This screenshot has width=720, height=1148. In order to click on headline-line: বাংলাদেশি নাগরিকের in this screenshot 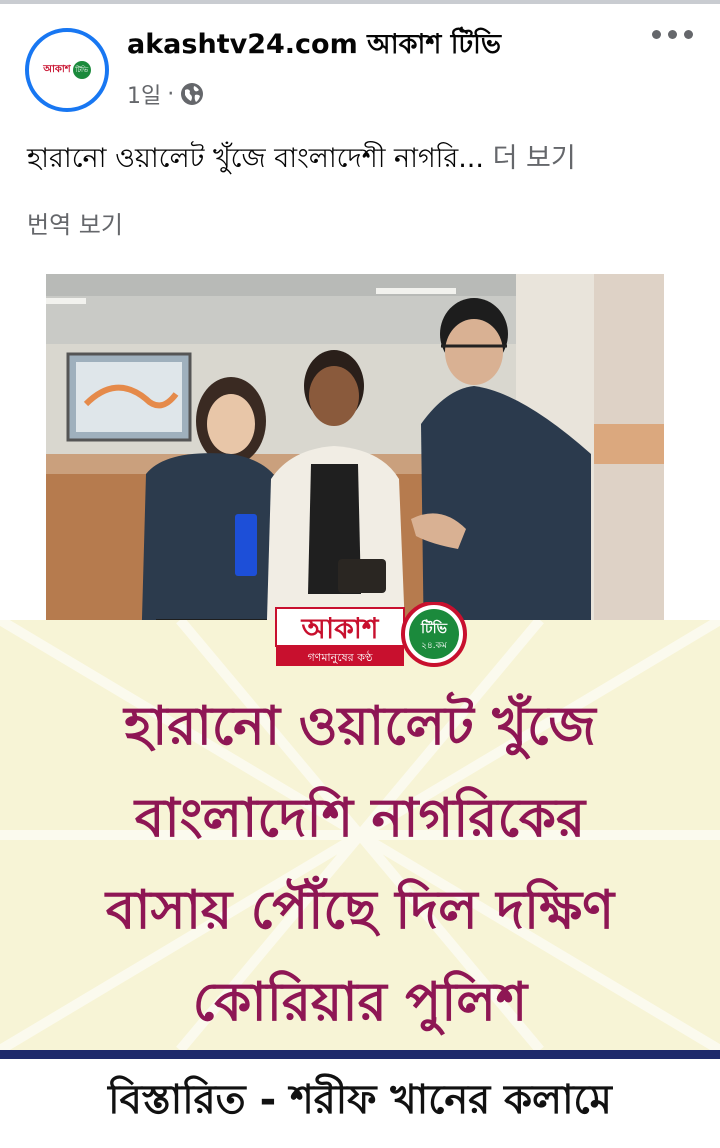, I will do `click(360, 818)`.